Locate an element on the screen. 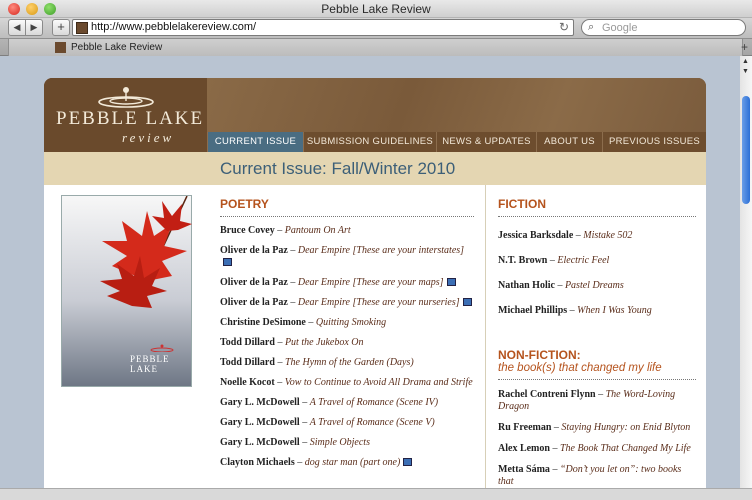  issue-band: Current Issue: Fall/Winter 2010 is located at coordinates (375, 168).